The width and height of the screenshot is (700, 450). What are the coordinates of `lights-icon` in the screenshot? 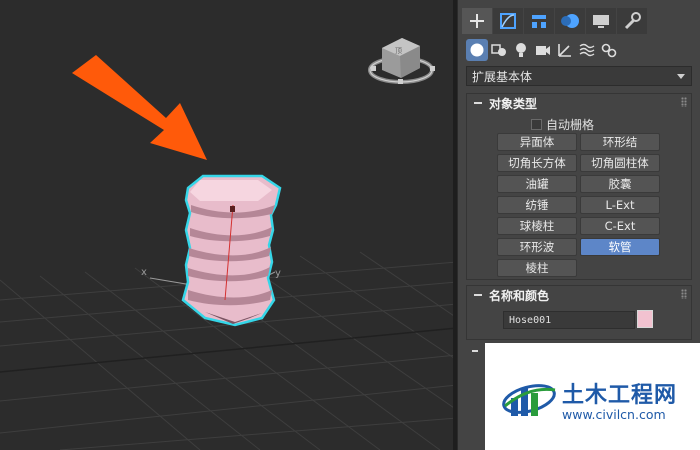 It's located at (521, 50).